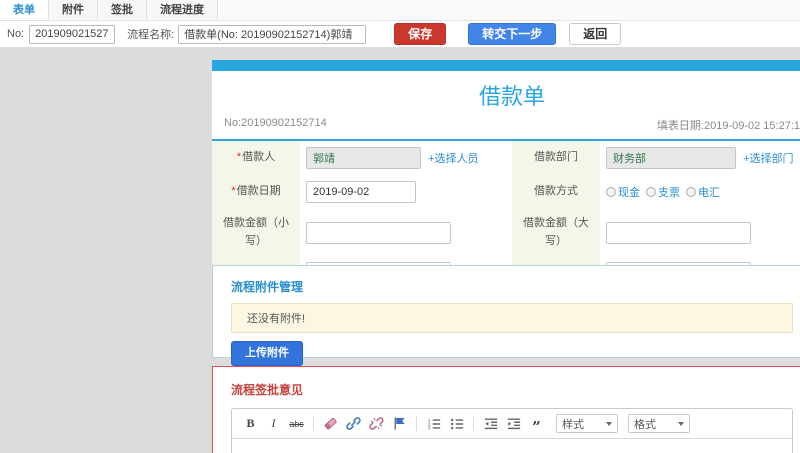  I want to click on amount-big-label: 借款金额（大写）, so click(556, 232).